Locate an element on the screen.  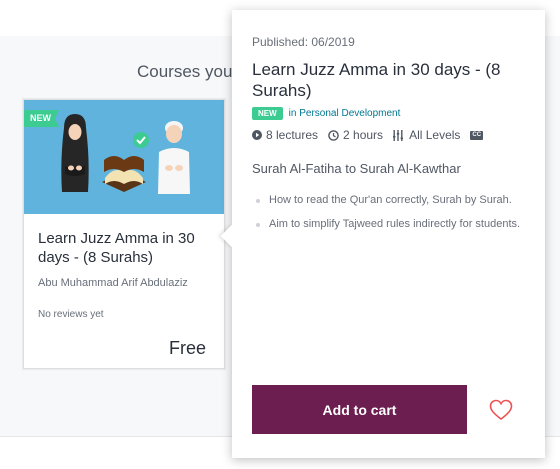
course-thumbnail: NEW is located at coordinates (124, 157).